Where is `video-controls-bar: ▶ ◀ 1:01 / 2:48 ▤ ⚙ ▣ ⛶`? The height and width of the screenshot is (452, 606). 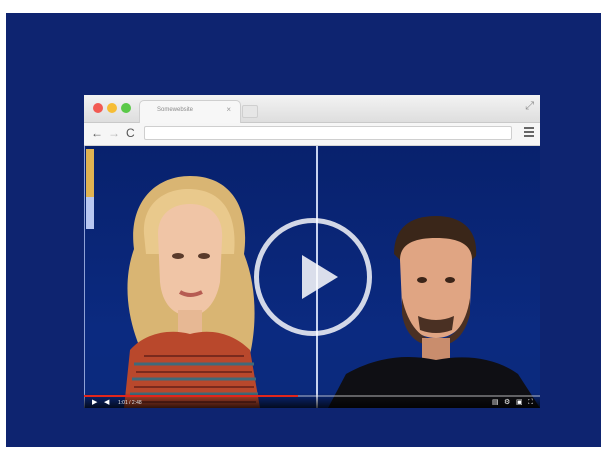
video-controls-bar: ▶ ◀ 1:01 / 2:48 ▤ ⚙ ▣ ⛶ is located at coordinates (312, 400).